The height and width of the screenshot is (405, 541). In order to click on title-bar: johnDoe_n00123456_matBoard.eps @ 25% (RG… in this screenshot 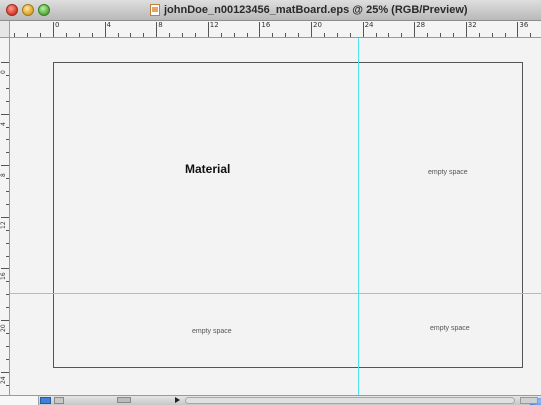, I will do `click(270, 10)`.